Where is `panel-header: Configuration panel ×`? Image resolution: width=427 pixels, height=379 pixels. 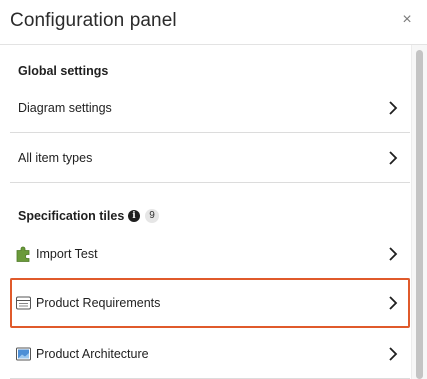
panel-header: Configuration panel × is located at coordinates (213, 22).